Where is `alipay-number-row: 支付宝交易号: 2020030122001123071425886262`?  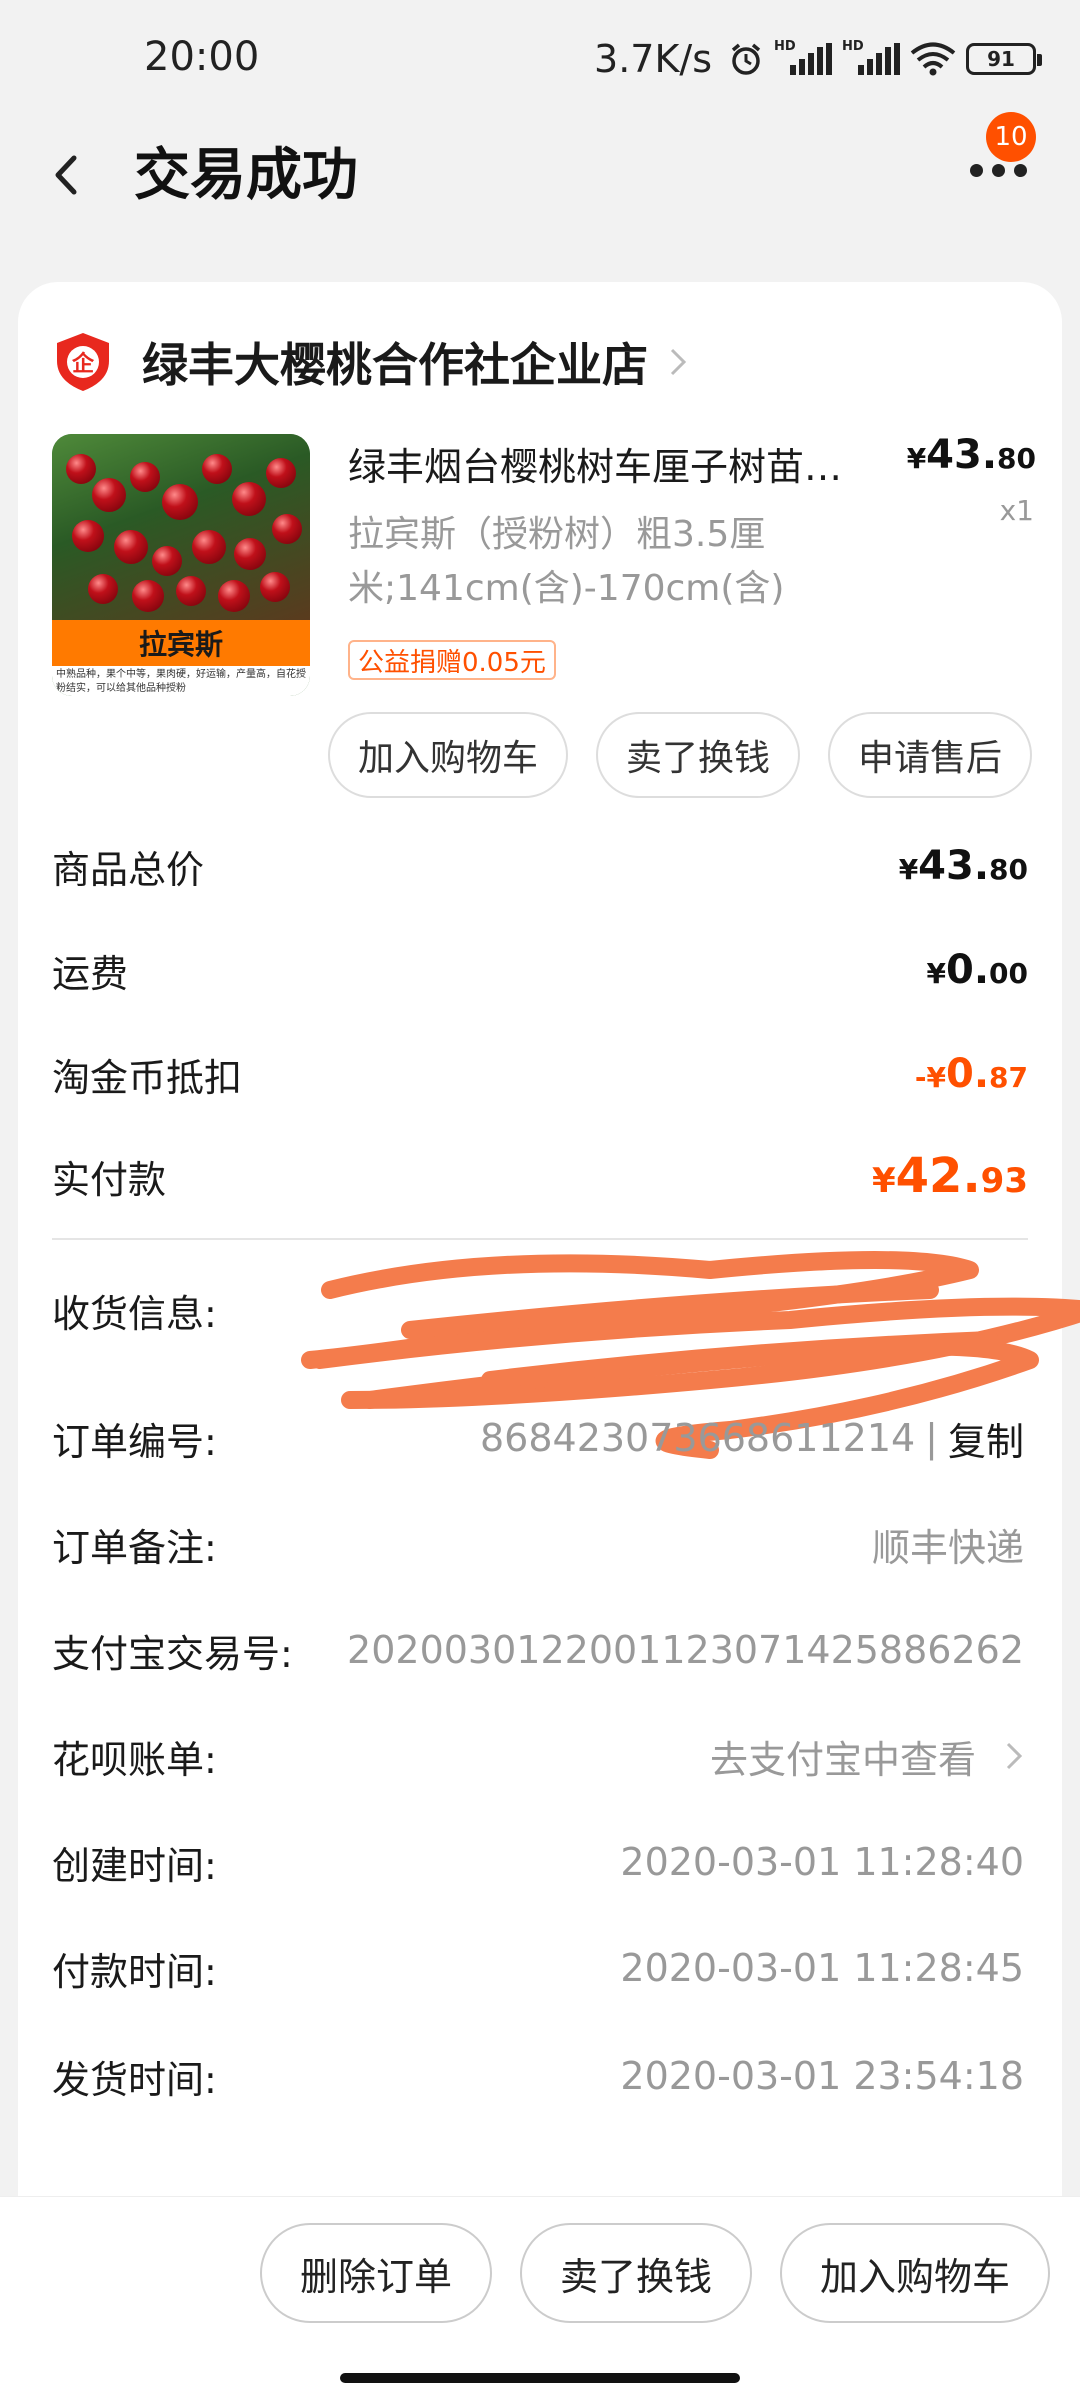
alipay-number-row: 支付宝交易号: 2020030122001123071425886262 is located at coordinates (538, 1652).